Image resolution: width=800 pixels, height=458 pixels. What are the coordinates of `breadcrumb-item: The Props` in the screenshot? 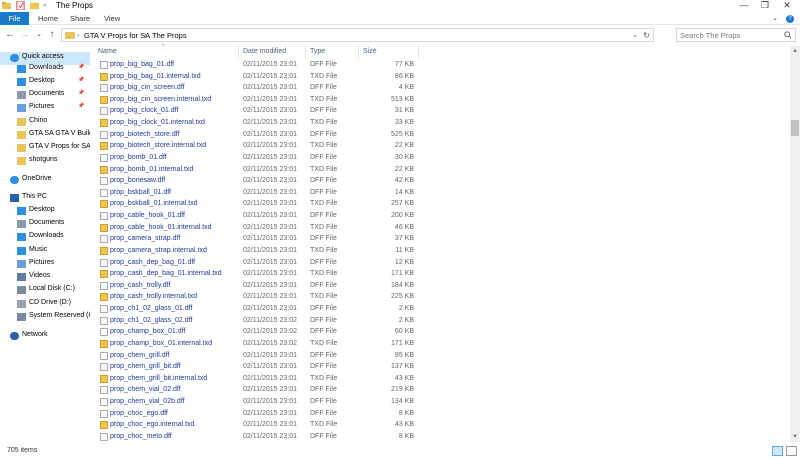 It's located at (169, 35).